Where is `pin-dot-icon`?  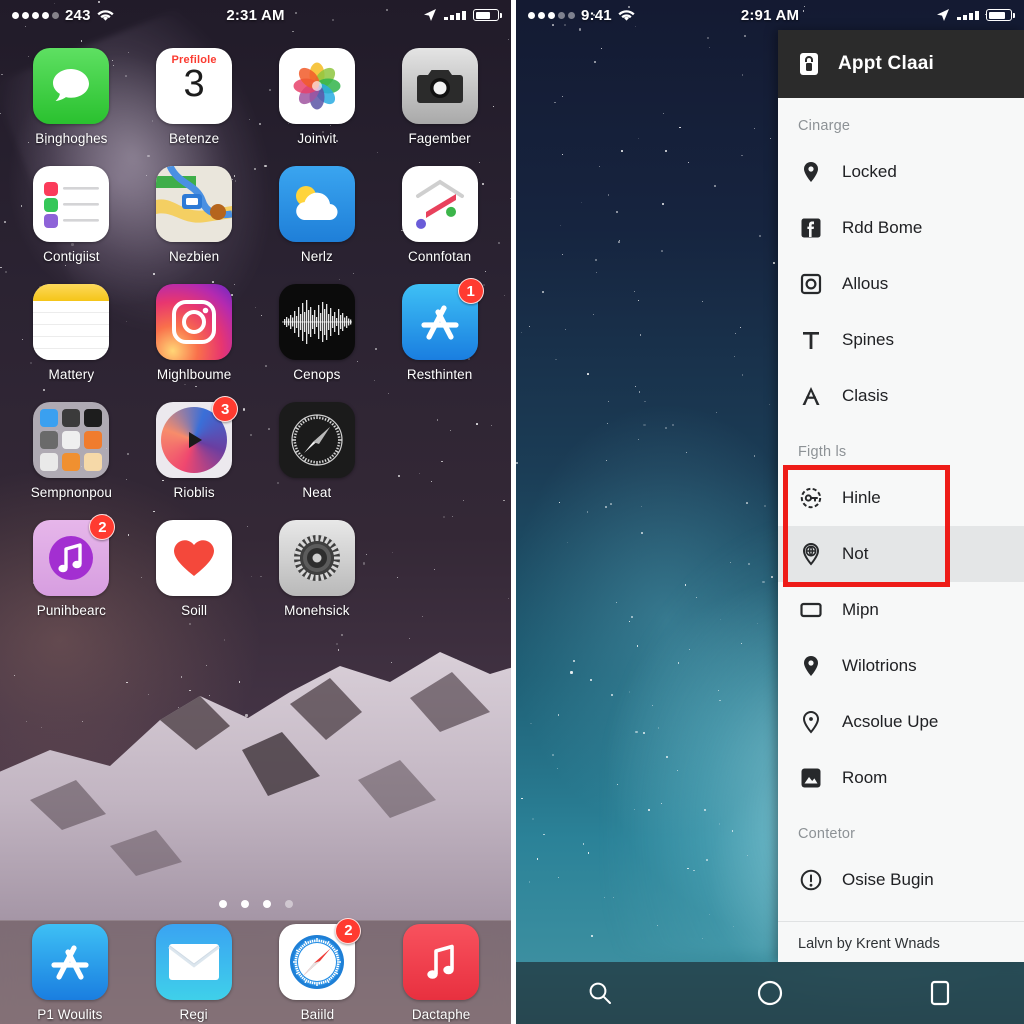
pin-dot-icon is located at coordinates (811, 722).